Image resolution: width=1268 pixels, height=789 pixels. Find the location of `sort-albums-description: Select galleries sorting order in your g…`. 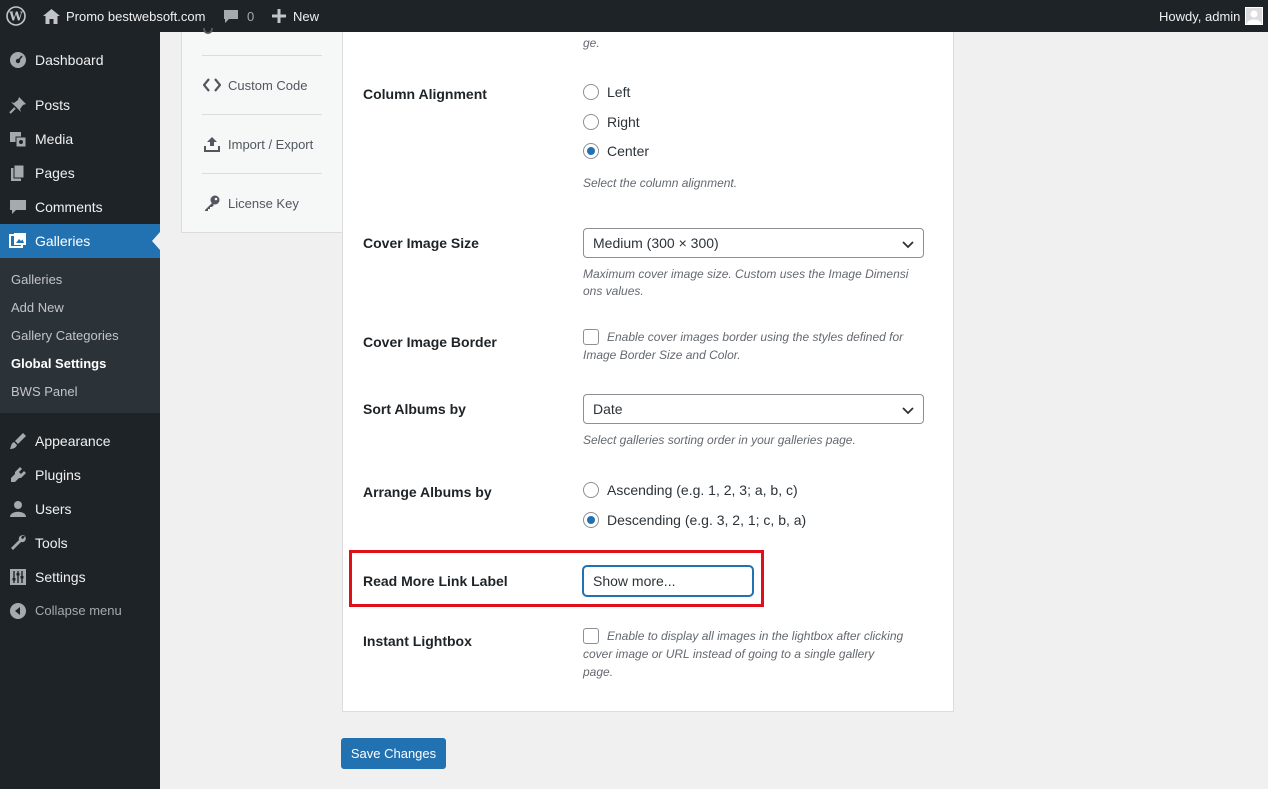

sort-albums-description: Select galleries sorting order in your g… is located at coordinates (719, 440).